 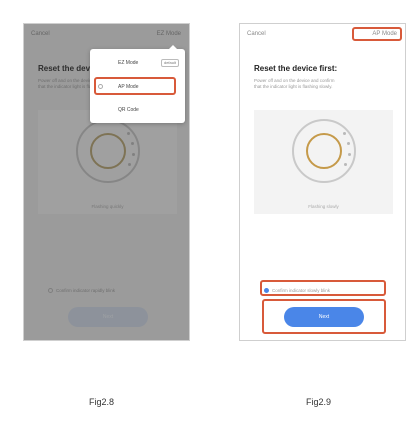 I want to click on mode-menu: EZ Mode default AP Mode QR Code, so click(x=137, y=84).